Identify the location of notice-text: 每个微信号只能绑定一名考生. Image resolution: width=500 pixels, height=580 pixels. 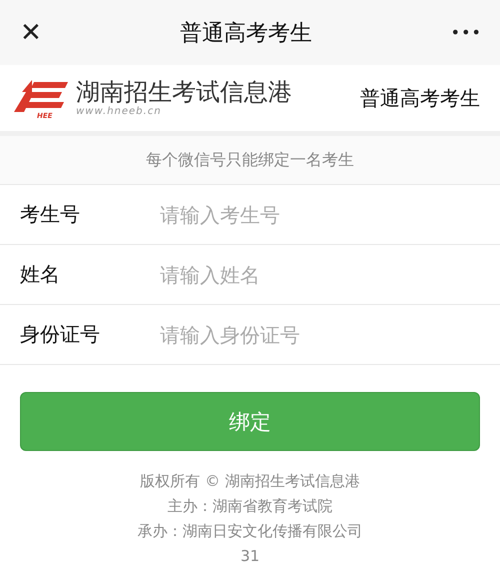
(250, 160).